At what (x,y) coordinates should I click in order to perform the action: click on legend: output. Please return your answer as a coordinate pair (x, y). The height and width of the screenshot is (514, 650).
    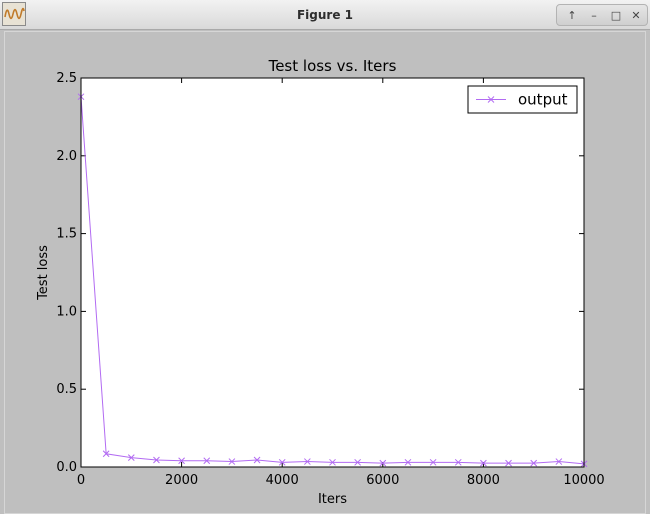
    Looking at the image, I should click on (522, 99).